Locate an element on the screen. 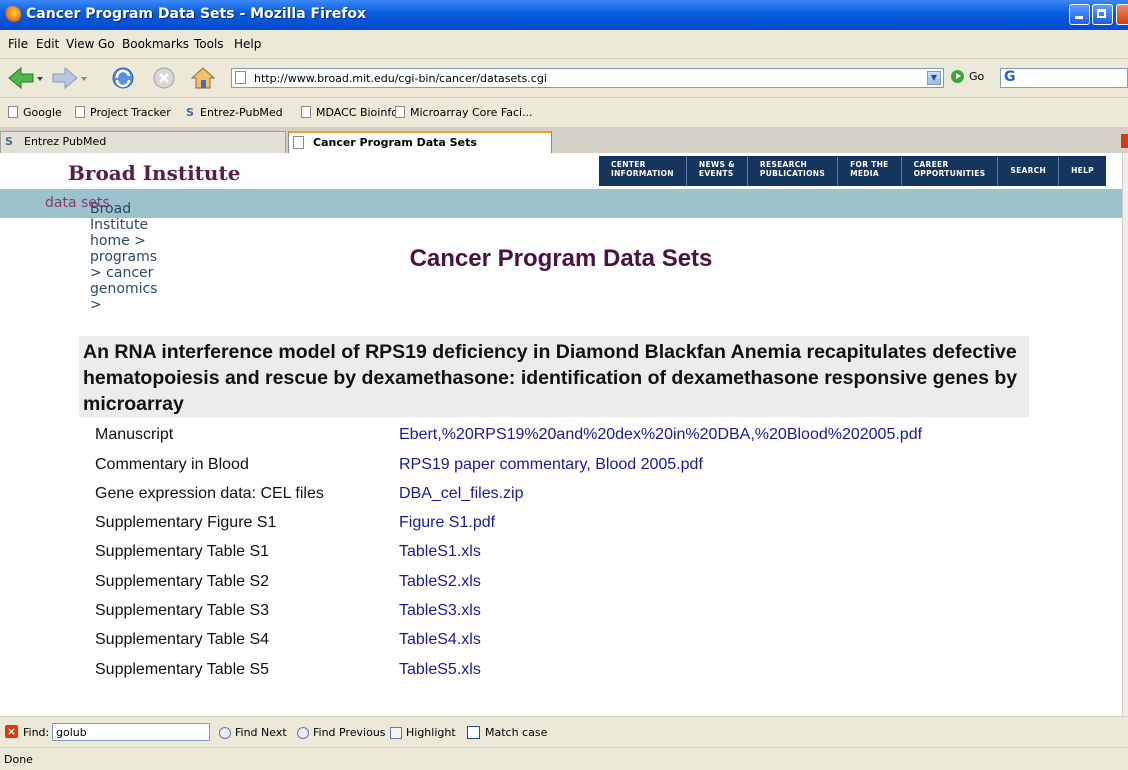  file-link: TableS5.xls is located at coordinates (440, 670).